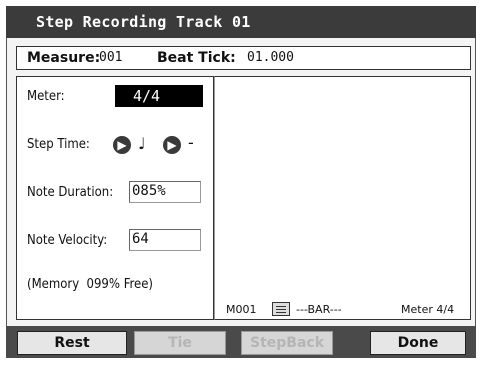 The width and height of the screenshot is (484, 365). Describe the element at coordinates (418, 343) in the screenshot. I see `done-button: Done` at that location.